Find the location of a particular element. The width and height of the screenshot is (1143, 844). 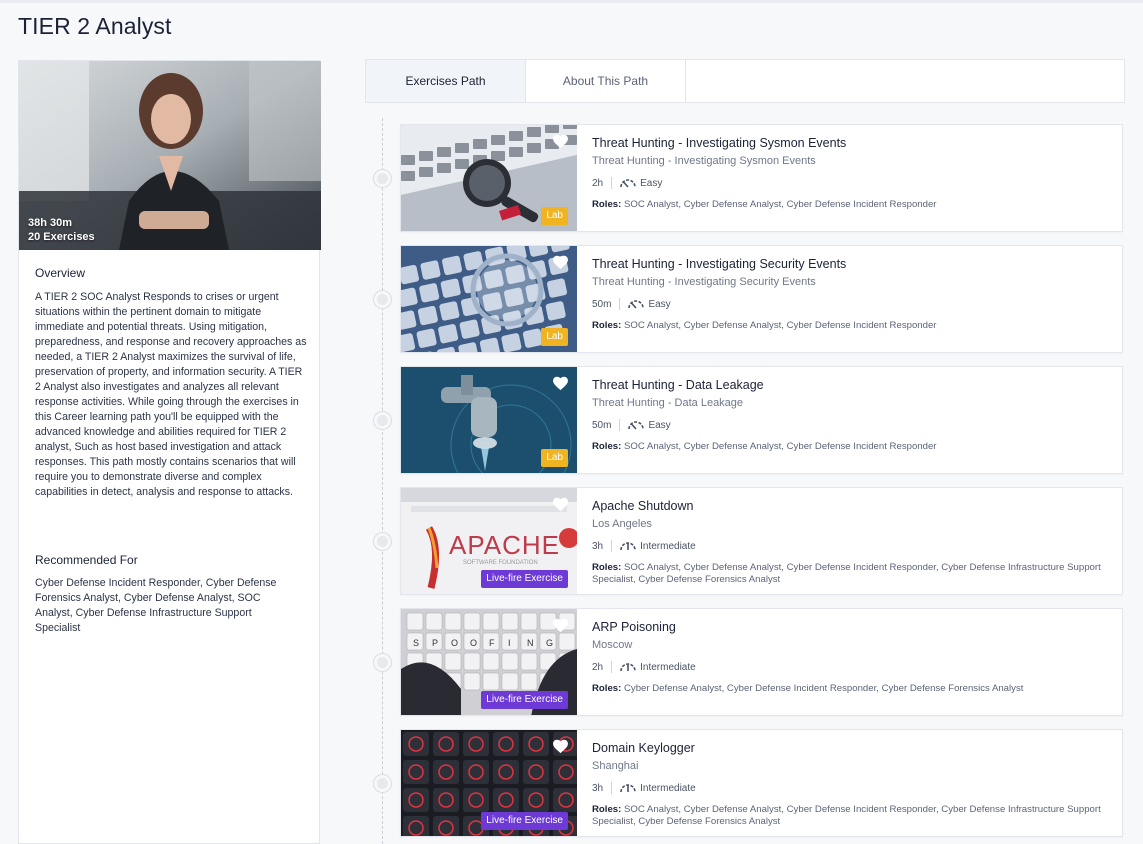

exercise-subtitle: Moscow is located at coordinates (612, 645).